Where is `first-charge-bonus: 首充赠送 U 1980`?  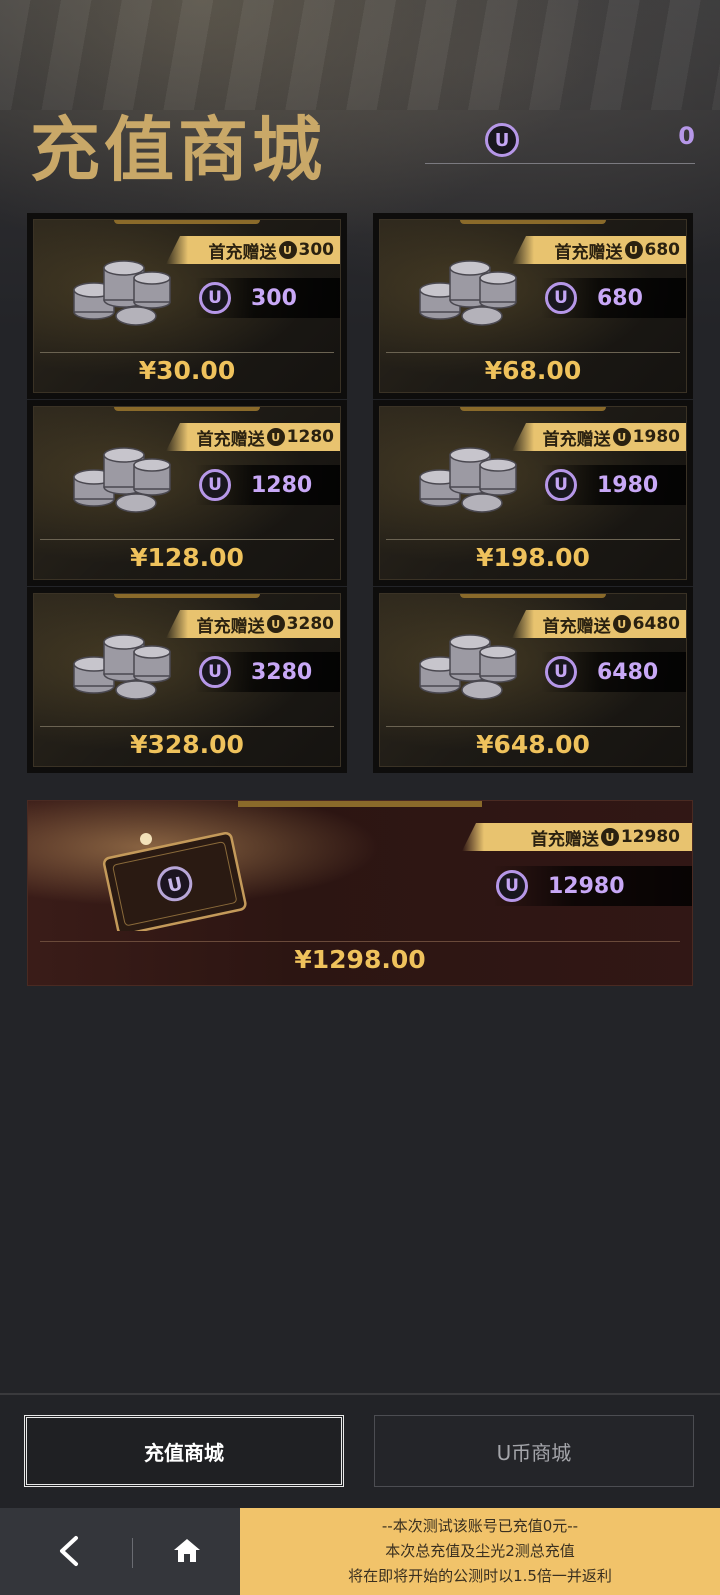
first-charge-bonus: 首充赠送 U 1980 is located at coordinates (599, 437).